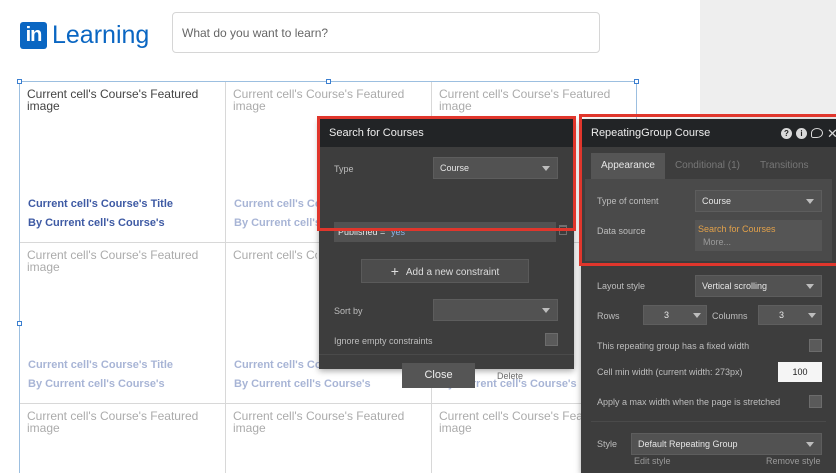 The width and height of the screenshot is (836, 473). I want to click on close-icon: ✕, so click(831, 133).